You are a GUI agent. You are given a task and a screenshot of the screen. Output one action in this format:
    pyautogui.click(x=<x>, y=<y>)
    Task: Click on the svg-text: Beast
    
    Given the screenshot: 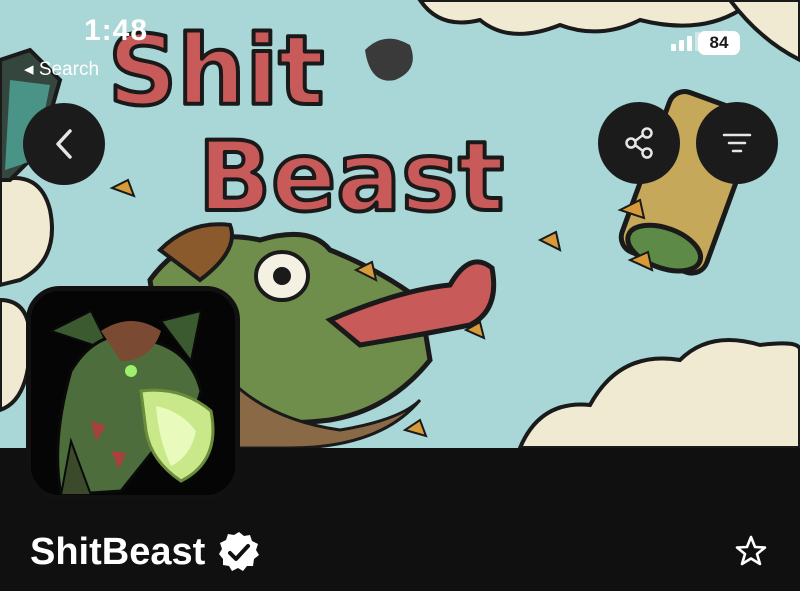 What is the action you would take?
    pyautogui.click(x=351, y=177)
    